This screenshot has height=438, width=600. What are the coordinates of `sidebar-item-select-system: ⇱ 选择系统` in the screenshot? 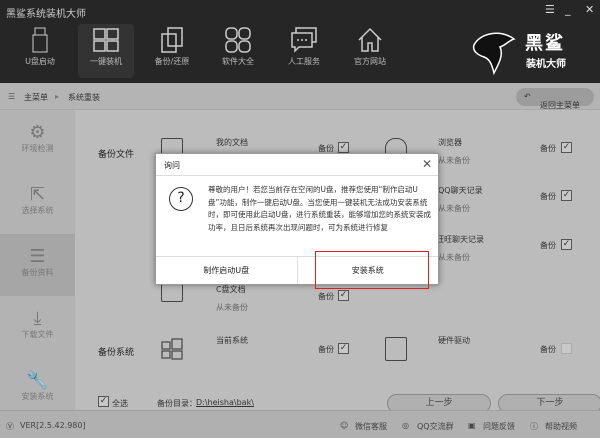 It's located at (37, 203).